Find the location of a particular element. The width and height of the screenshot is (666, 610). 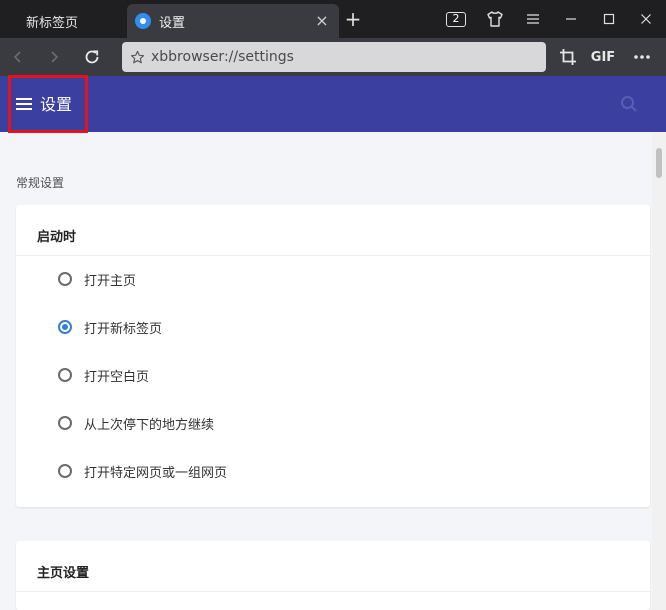

maximize-icon is located at coordinates (609, 19).